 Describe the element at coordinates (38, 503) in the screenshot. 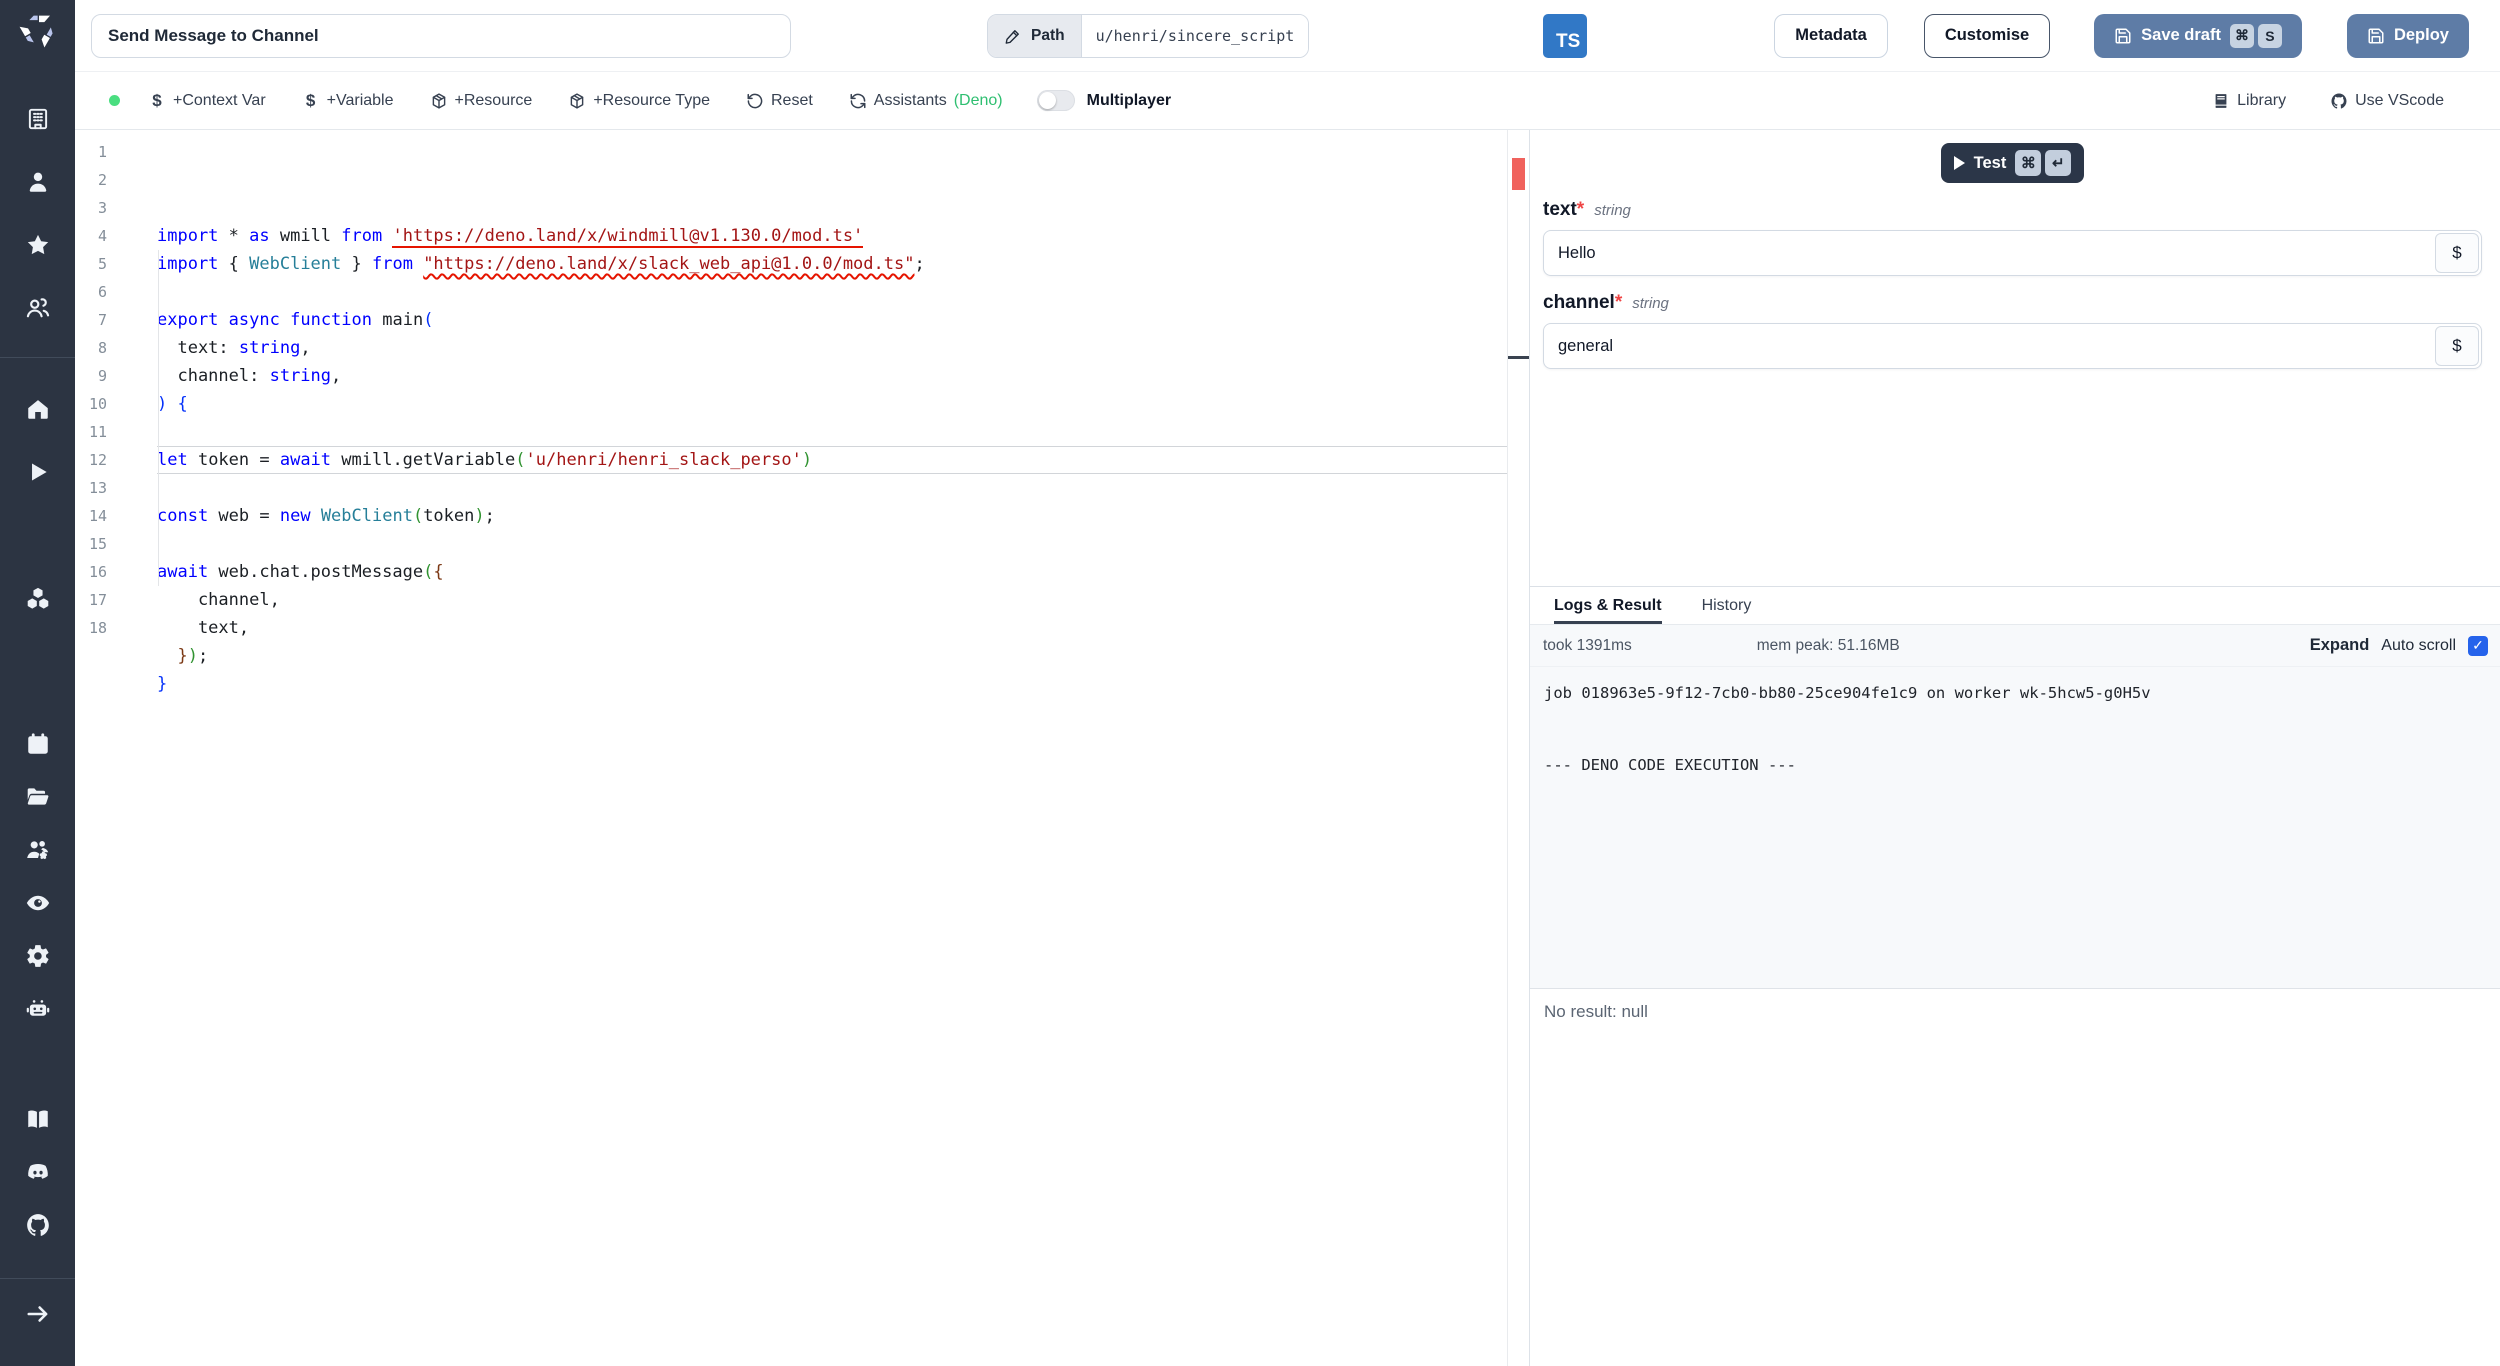

I see `sidebar-group-main` at that location.